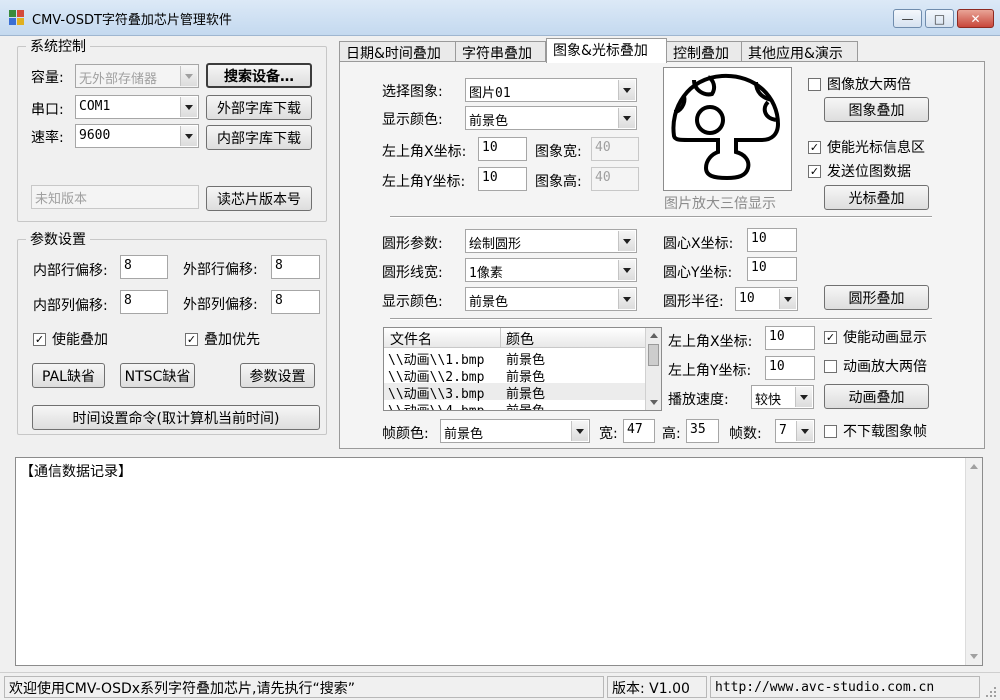 The width and height of the screenshot is (1000, 700). Describe the element at coordinates (500, 52) in the screenshot. I see `tab-string: 字符串叠加` at that location.